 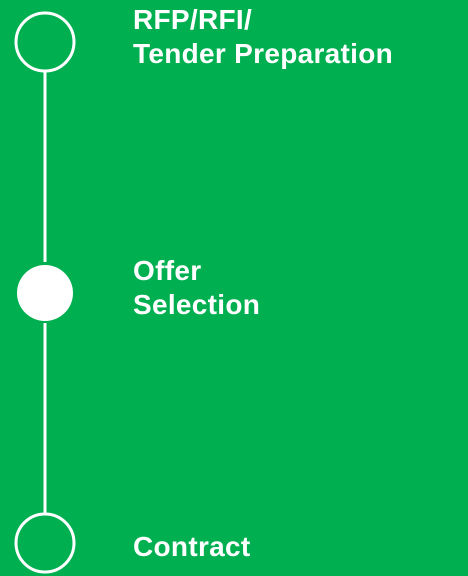 What do you see at coordinates (197, 304) in the screenshot?
I see `step-2-line-2: Selection` at bounding box center [197, 304].